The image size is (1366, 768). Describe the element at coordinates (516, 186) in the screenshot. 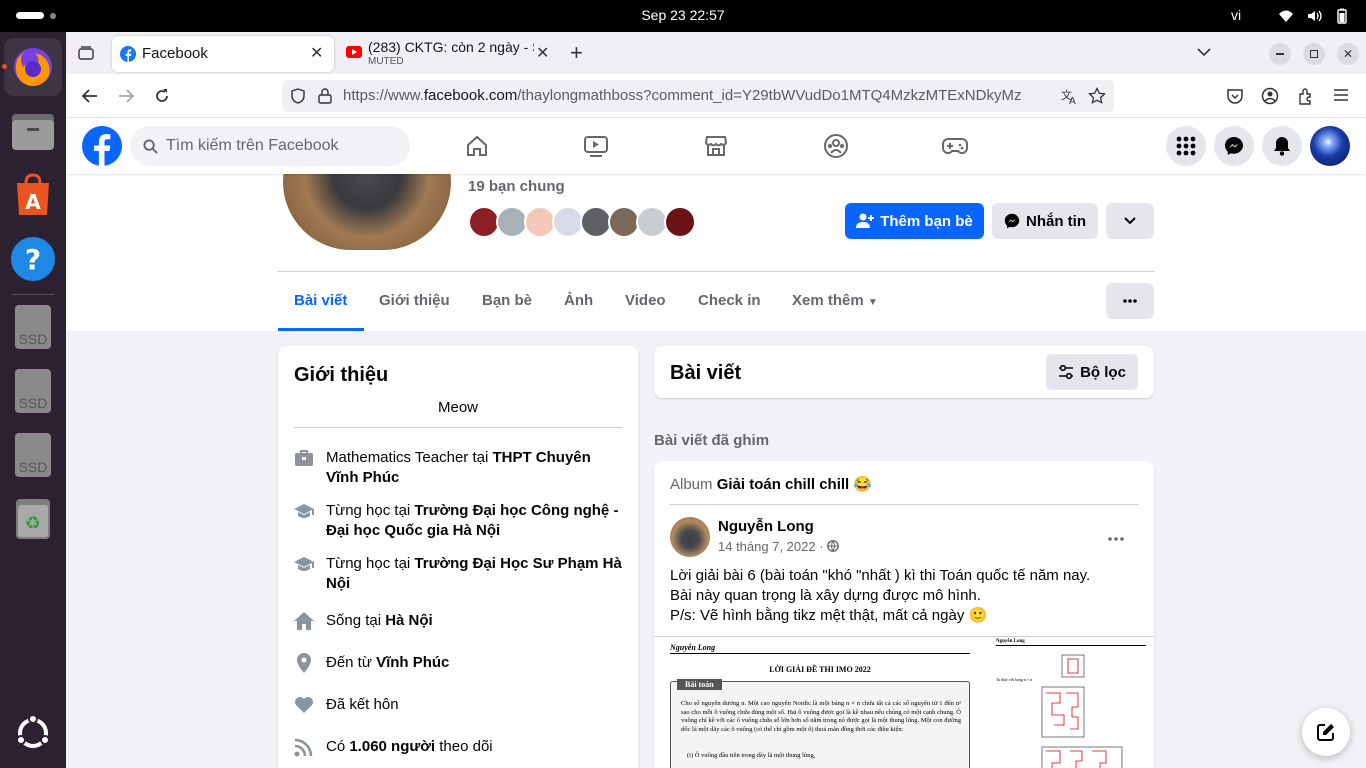

I see `mutual-friends-count: 19 bạn chung` at that location.